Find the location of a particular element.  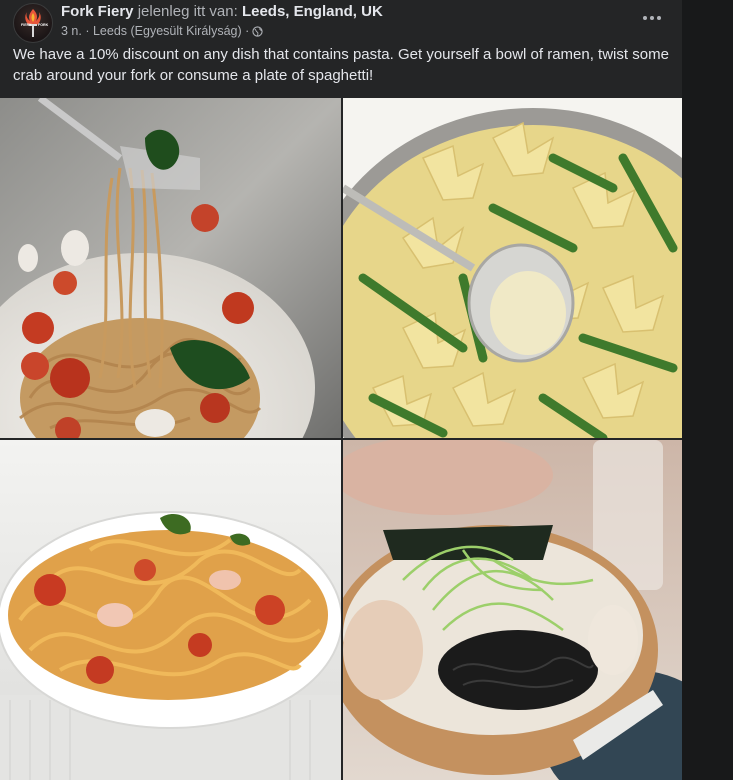

more-dots-icon is located at coordinates (645, 18).